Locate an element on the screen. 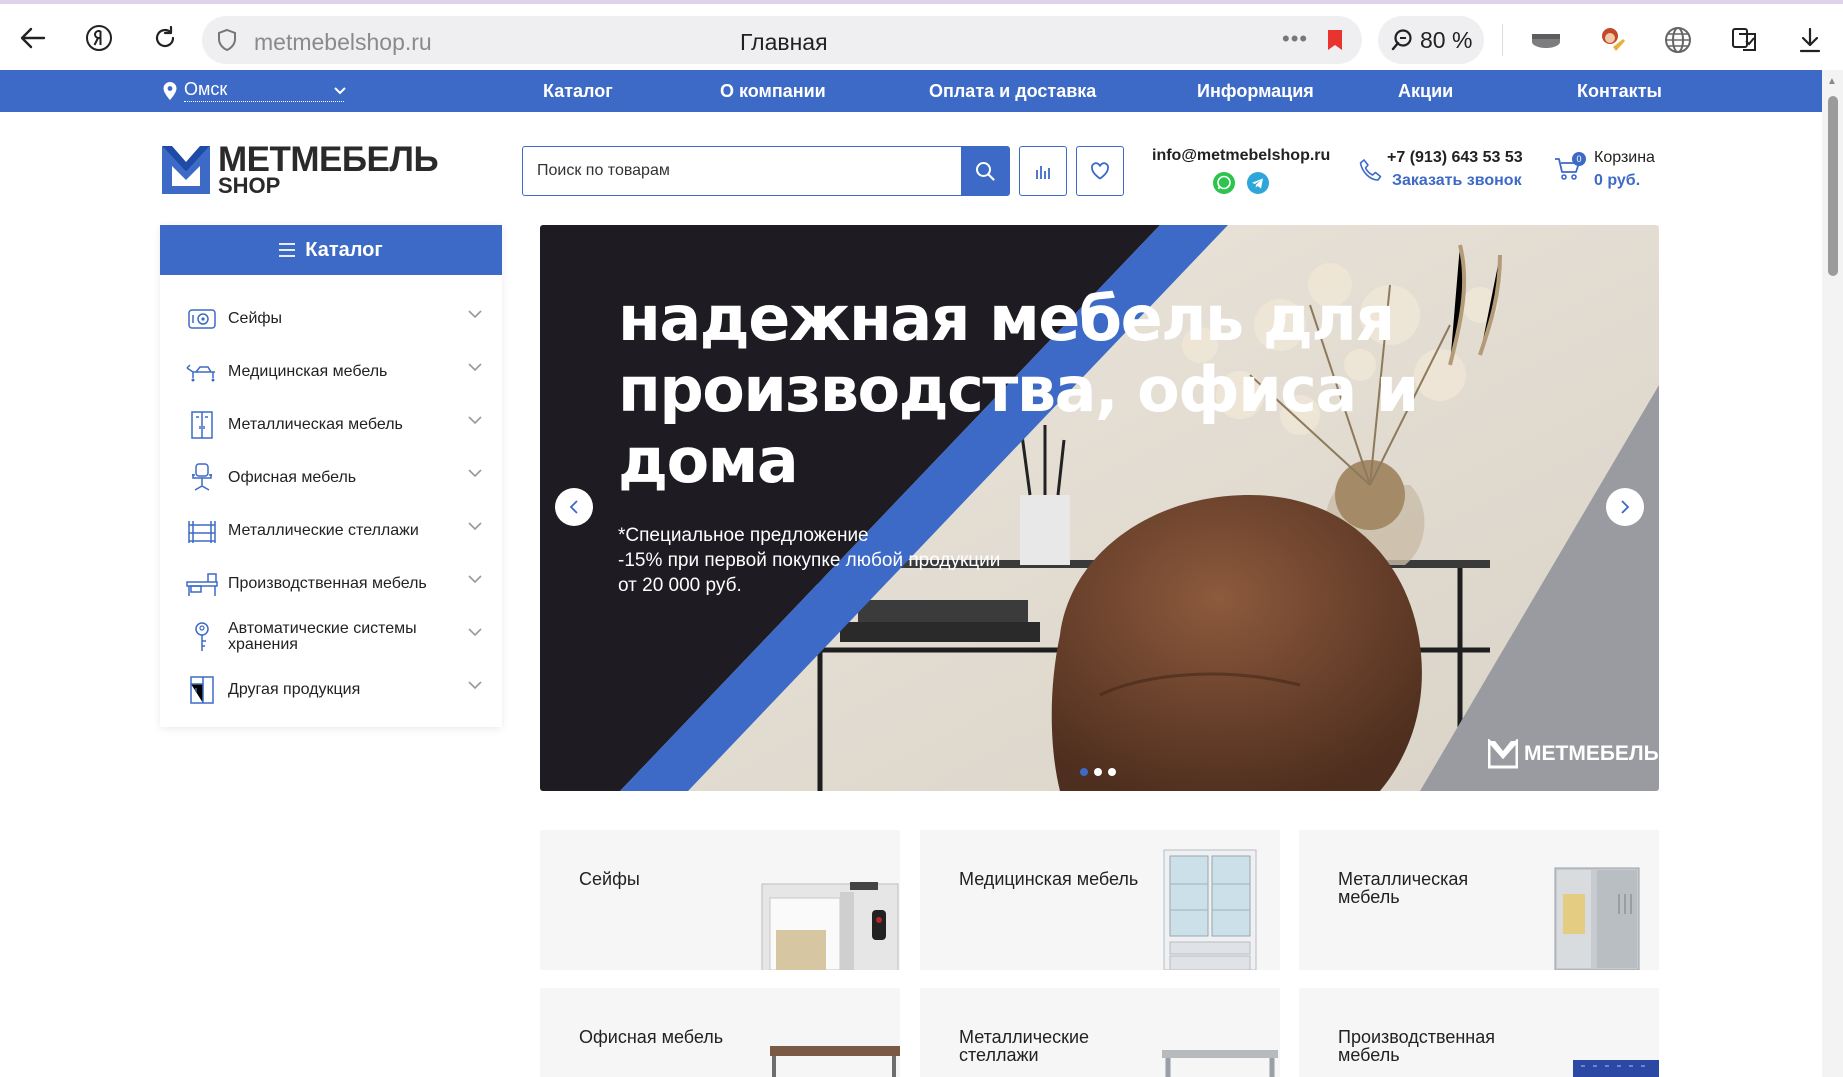 The height and width of the screenshot is (1077, 1843). translate-button is located at coordinates (1678, 40).